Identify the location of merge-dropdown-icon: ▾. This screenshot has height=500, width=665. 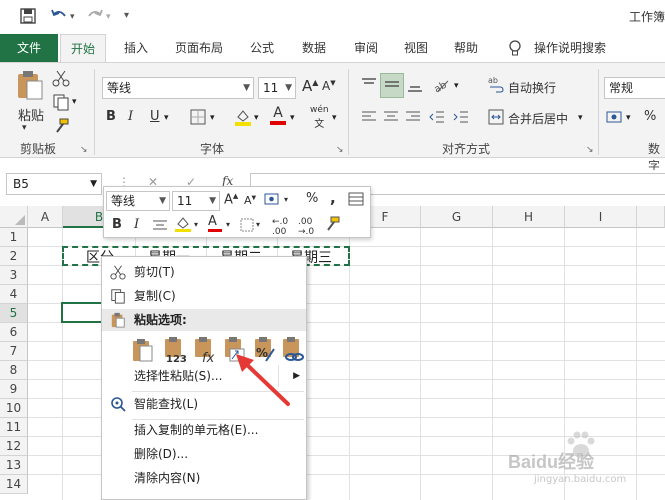
(580, 118).